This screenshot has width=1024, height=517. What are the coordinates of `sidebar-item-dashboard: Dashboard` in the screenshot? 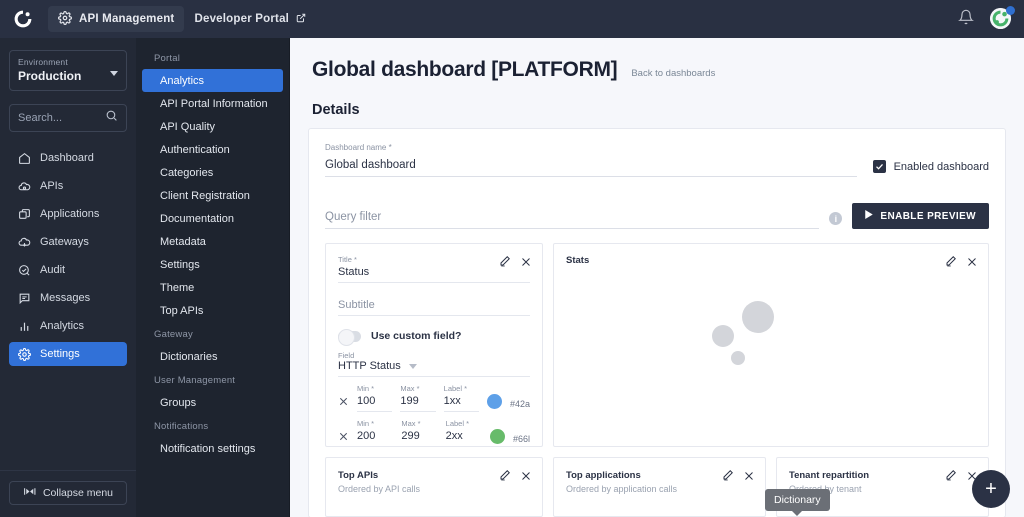 It's located at (68, 158).